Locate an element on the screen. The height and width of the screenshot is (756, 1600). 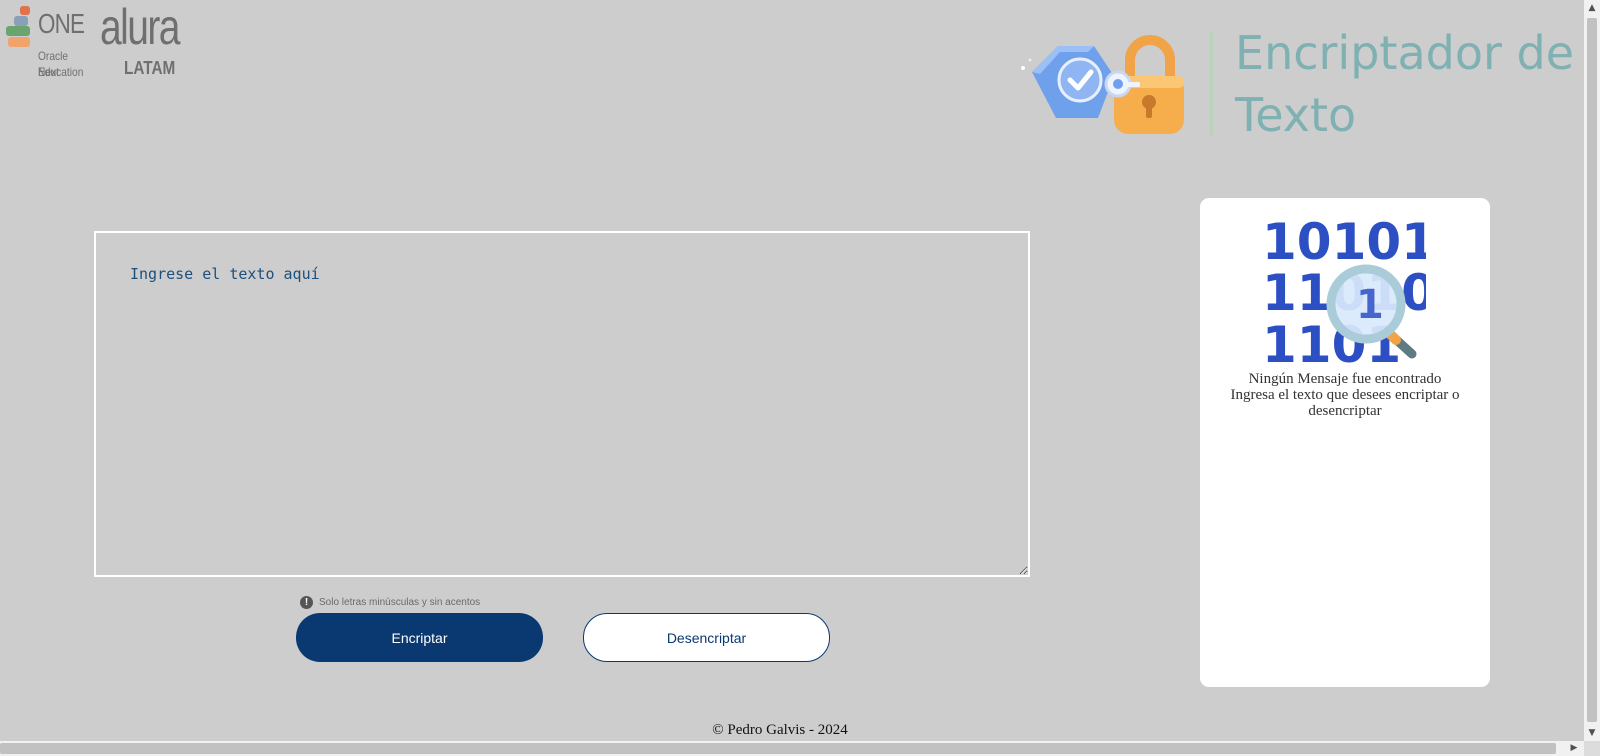
scrollbar-corner is located at coordinates (1592, 748).